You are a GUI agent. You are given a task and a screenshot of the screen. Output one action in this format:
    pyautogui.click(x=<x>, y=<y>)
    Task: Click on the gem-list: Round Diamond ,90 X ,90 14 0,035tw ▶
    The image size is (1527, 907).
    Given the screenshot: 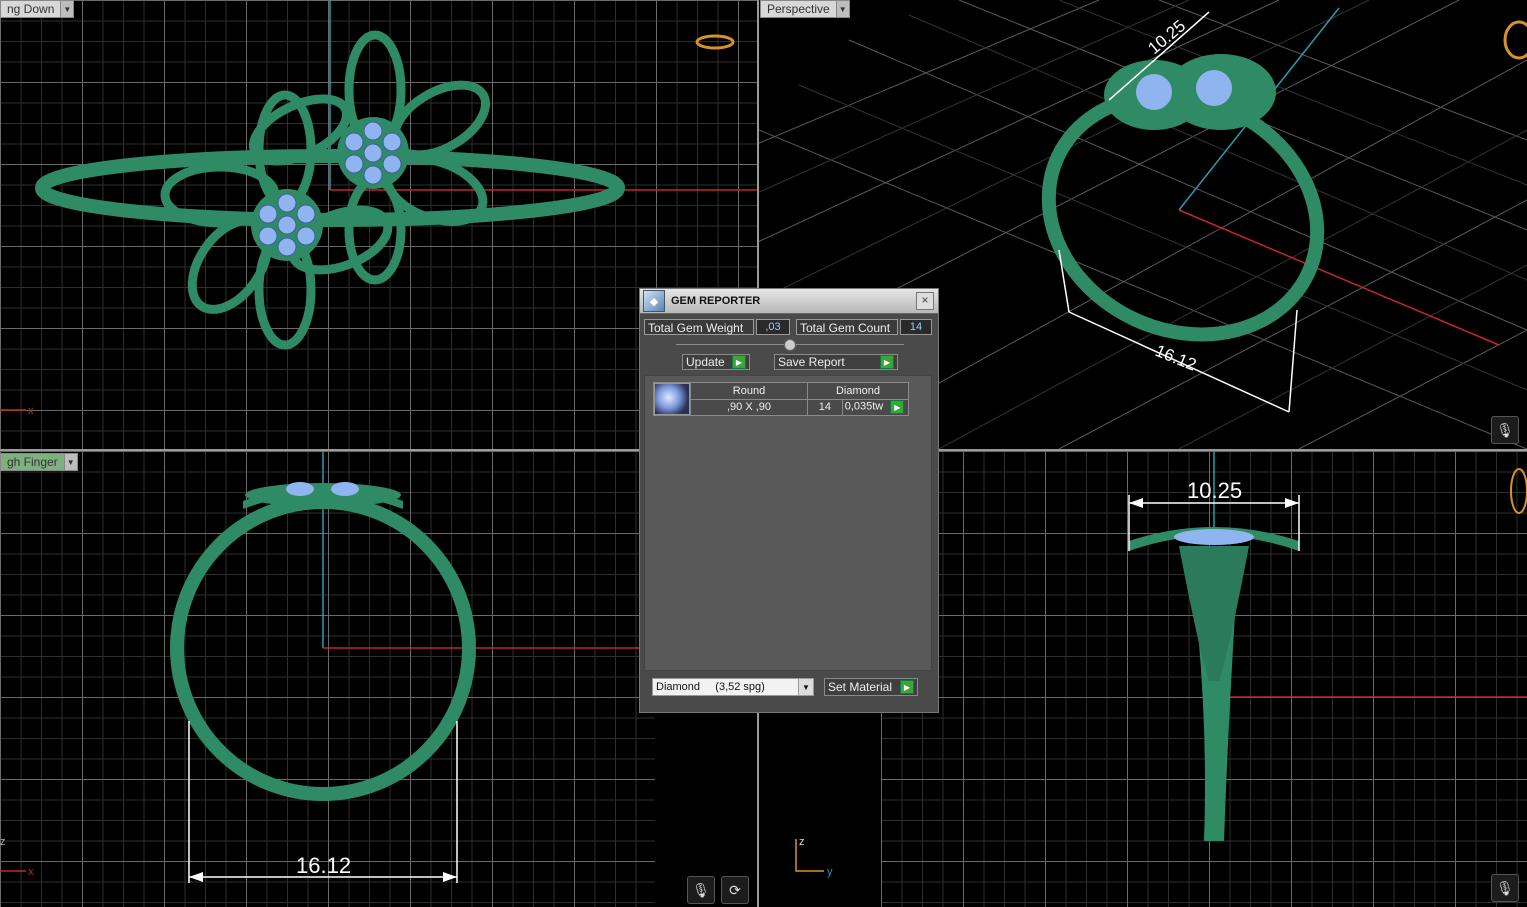 What is the action you would take?
    pyautogui.click(x=788, y=523)
    